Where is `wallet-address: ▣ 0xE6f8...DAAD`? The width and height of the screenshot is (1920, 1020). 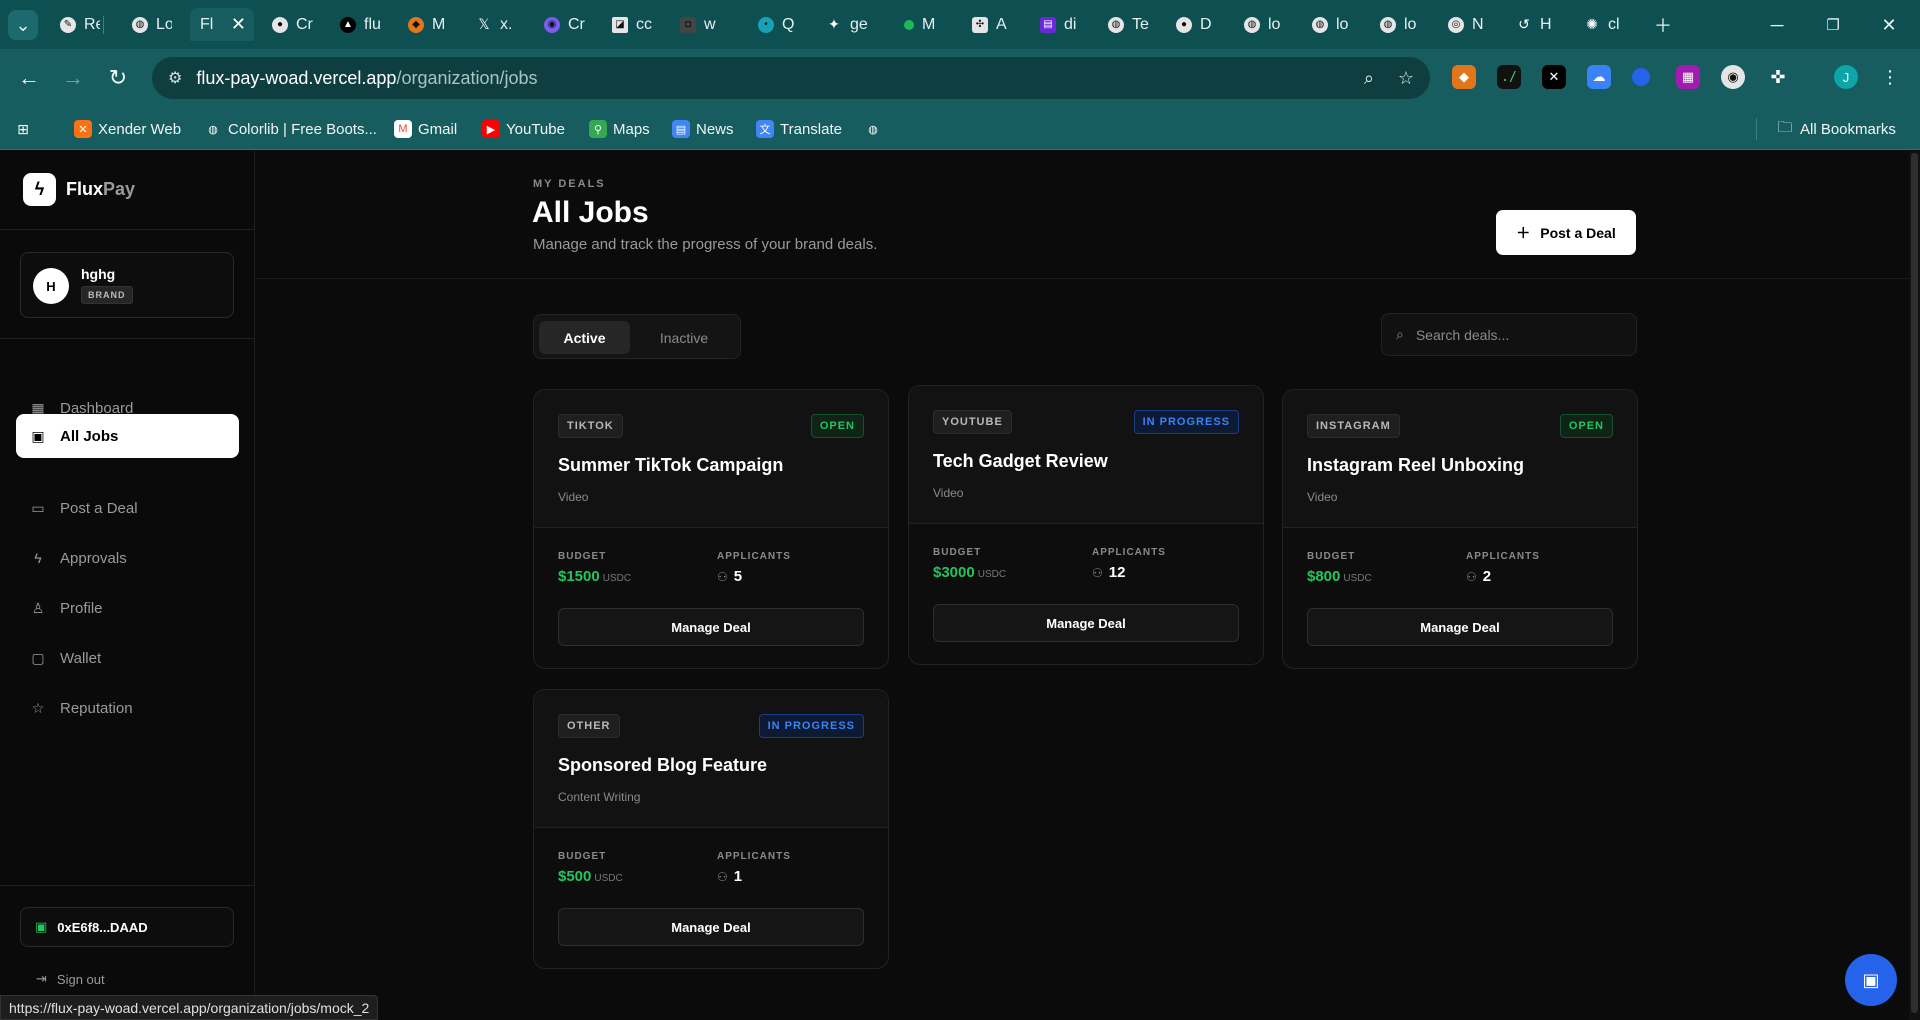
wallet-address: ▣ 0xE6f8...DAAD is located at coordinates (127, 927).